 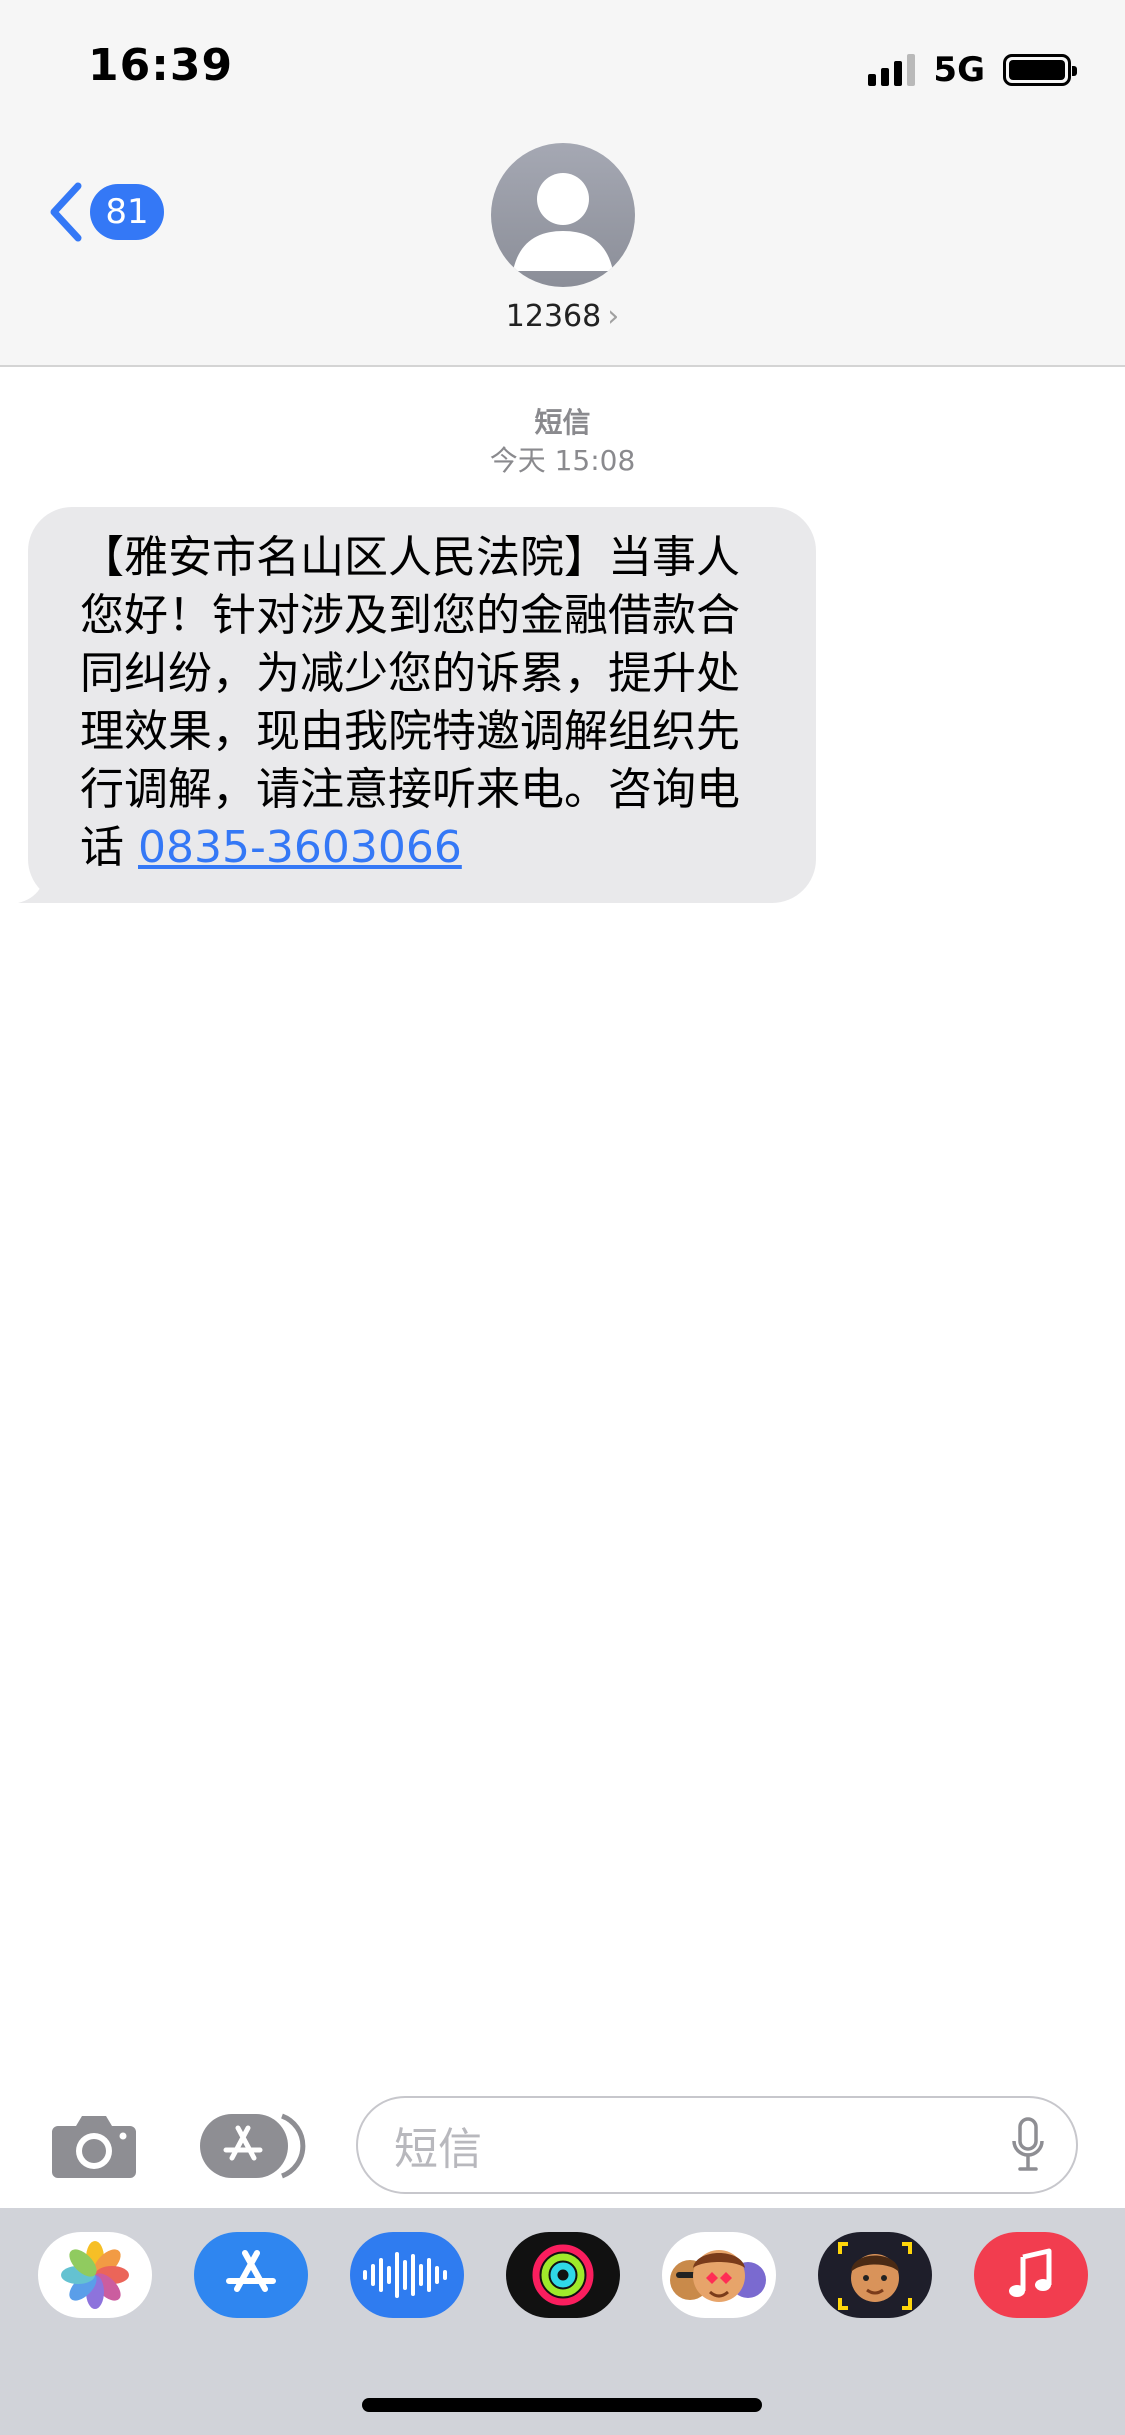 What do you see at coordinates (1031, 2275) in the screenshot?
I see `music-app-icon` at bounding box center [1031, 2275].